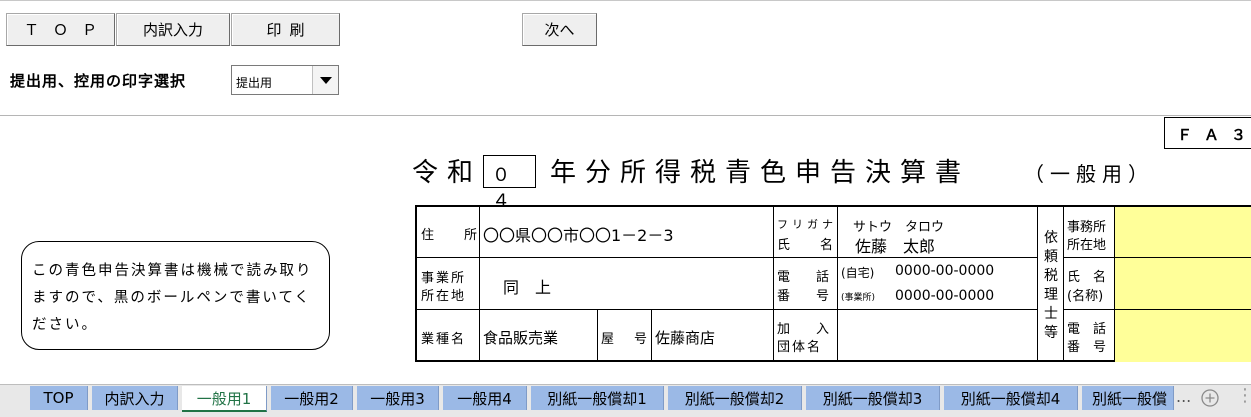 The width and height of the screenshot is (1251, 417). Describe the element at coordinates (312, 398) in the screenshot. I see `tab-ippan-2: 一般用2` at that location.